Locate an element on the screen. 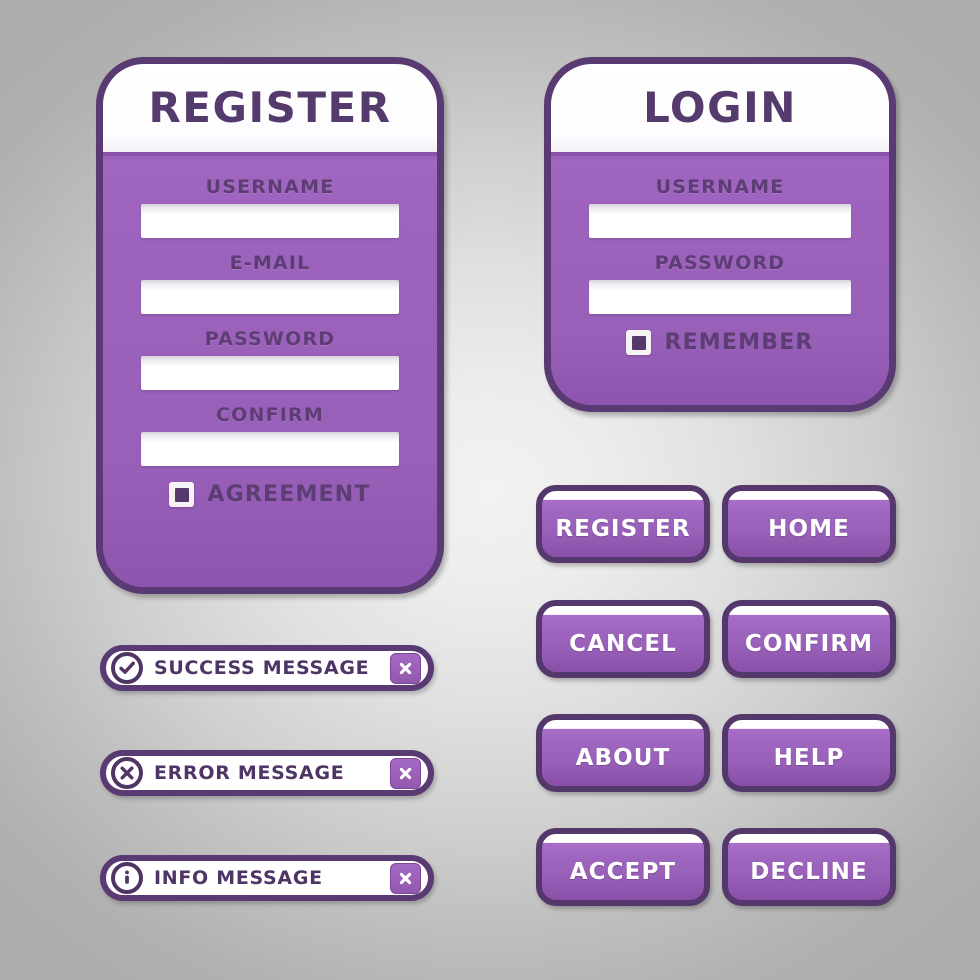  help-button-label: HELP is located at coordinates (809, 757).